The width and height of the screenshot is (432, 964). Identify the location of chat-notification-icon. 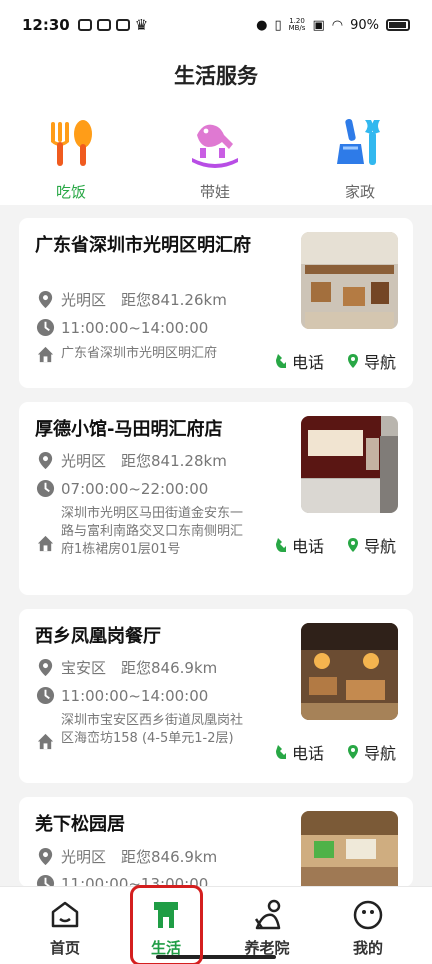
(122, 25).